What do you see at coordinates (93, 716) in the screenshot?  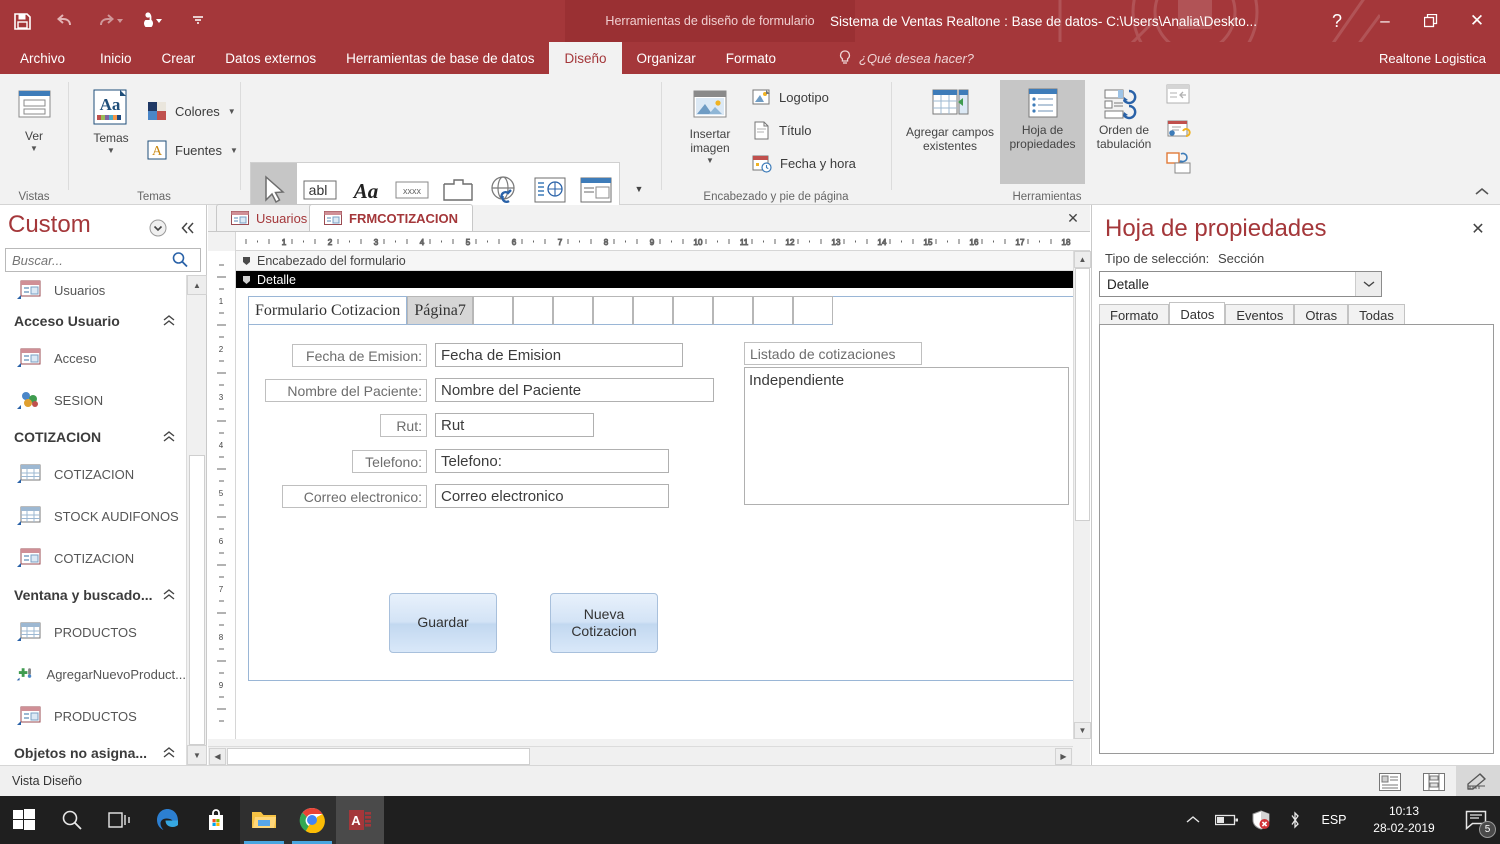 I see `nav-item-productos-form: PRODUCTOS` at bounding box center [93, 716].